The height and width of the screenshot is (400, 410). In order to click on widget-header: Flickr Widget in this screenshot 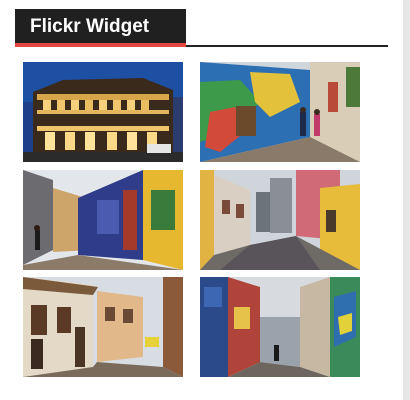, I will do `click(201, 28)`.